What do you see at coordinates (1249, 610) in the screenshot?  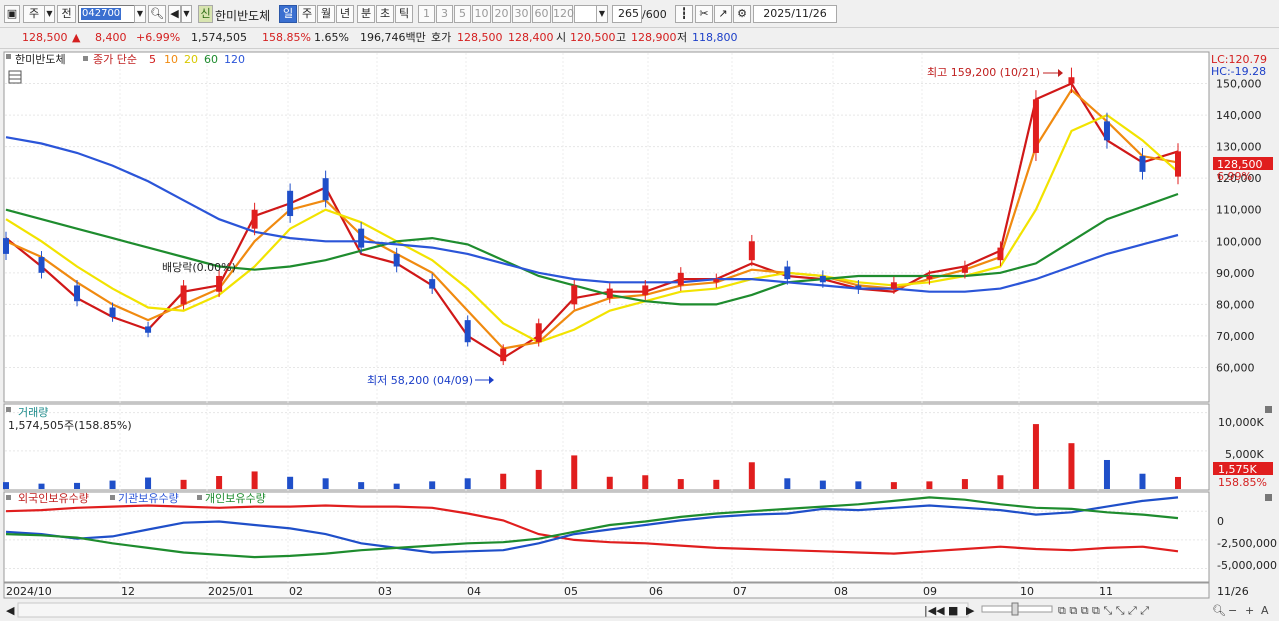 I see `plus-icon: +` at bounding box center [1249, 610].